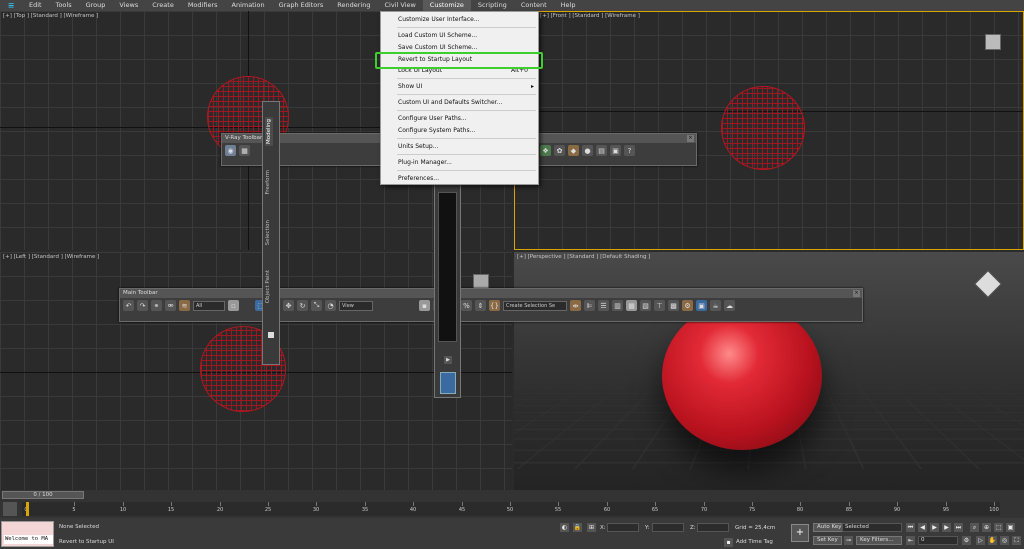 Image resolution: width=1024 pixels, height=549 pixels. I want to click on z-coord-field, so click(713, 527).